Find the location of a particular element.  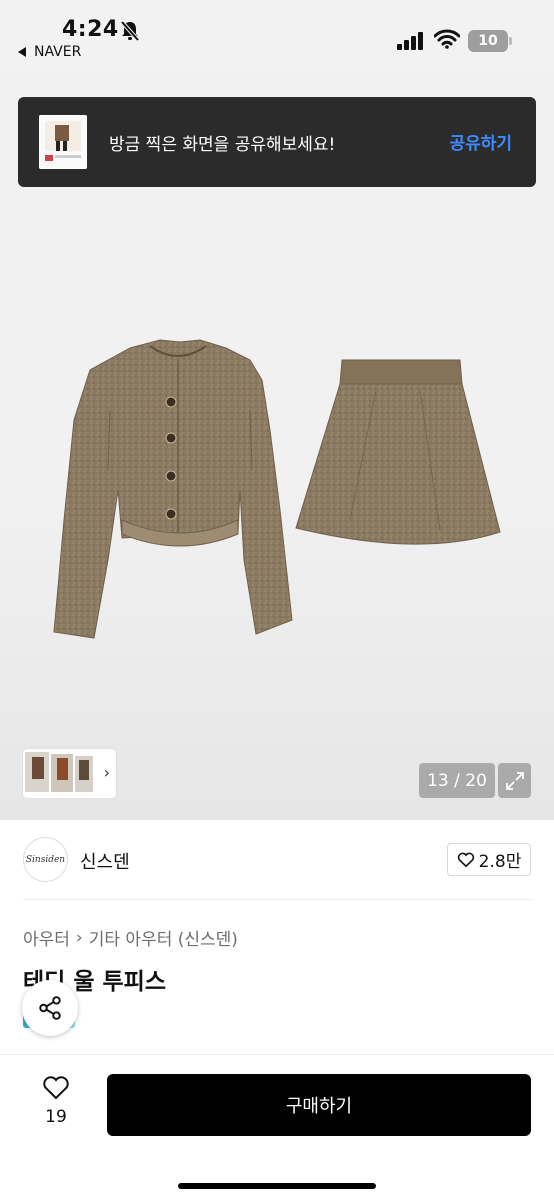

wishlist-button: 19 is located at coordinates (56, 1107).